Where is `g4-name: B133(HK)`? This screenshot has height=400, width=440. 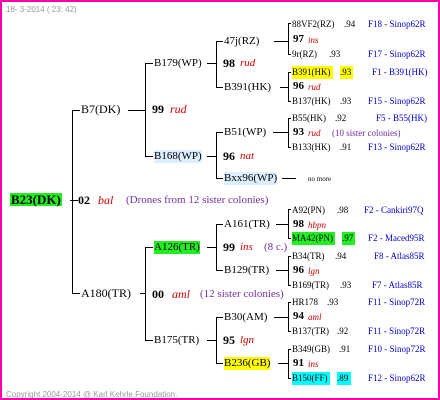
g4-name: B133(HK) is located at coordinates (311, 147).